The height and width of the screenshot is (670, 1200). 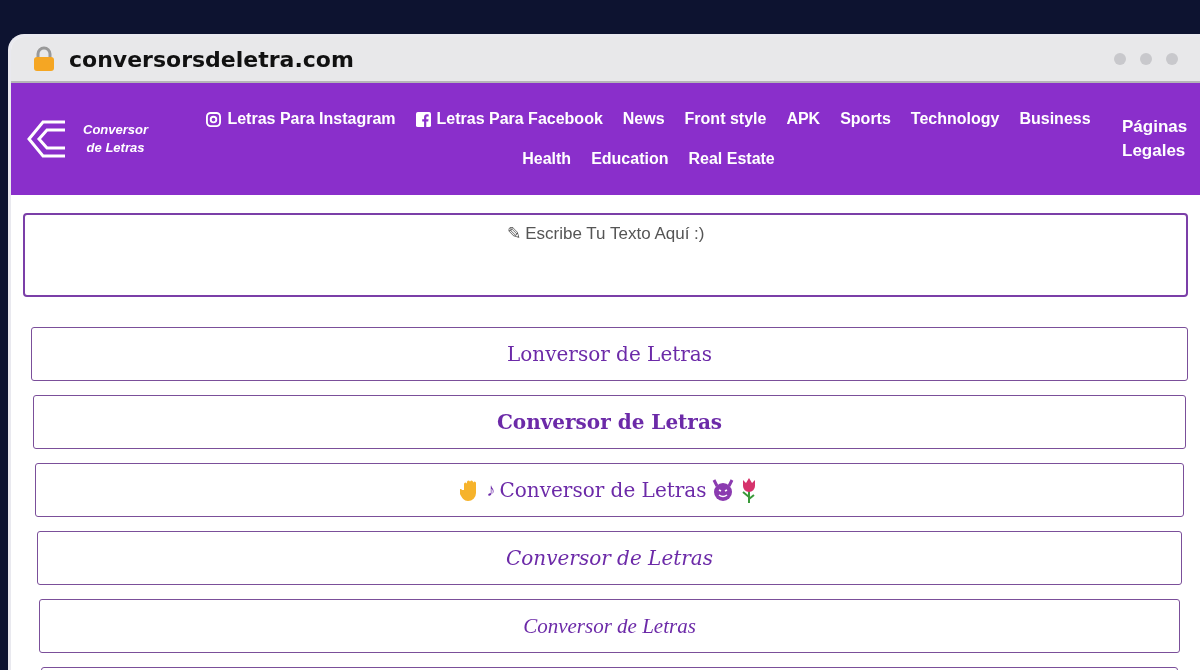 I want to click on nav-link: Letras Para Instagram, so click(x=301, y=119).